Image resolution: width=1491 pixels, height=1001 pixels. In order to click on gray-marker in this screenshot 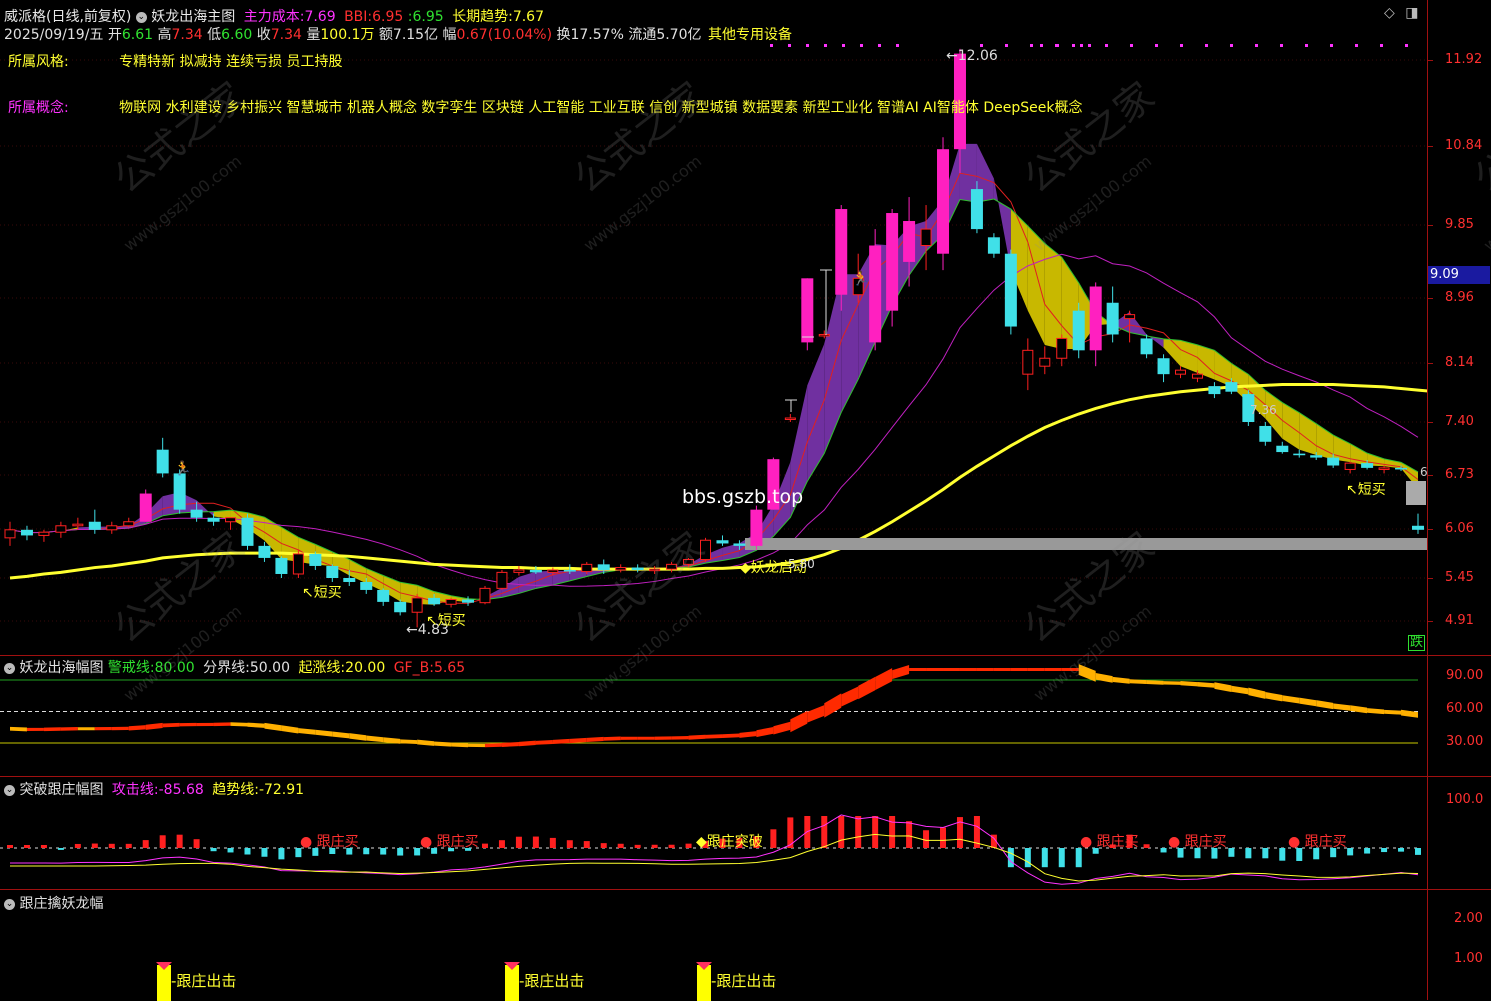, I will do `click(1416, 493)`.